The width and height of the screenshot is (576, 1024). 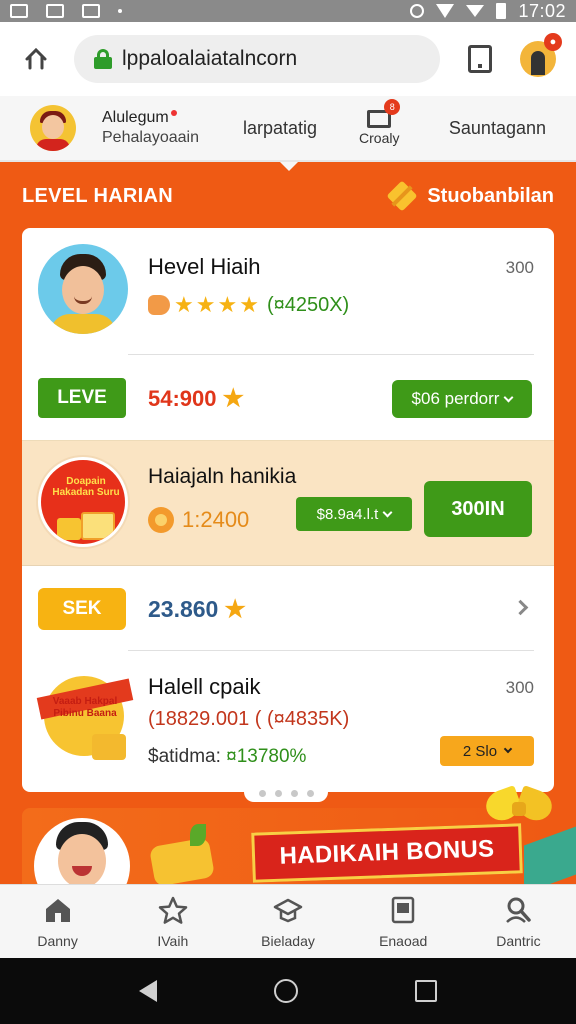 I want to click on level-value: 54:900 ★, so click(x=196, y=398).